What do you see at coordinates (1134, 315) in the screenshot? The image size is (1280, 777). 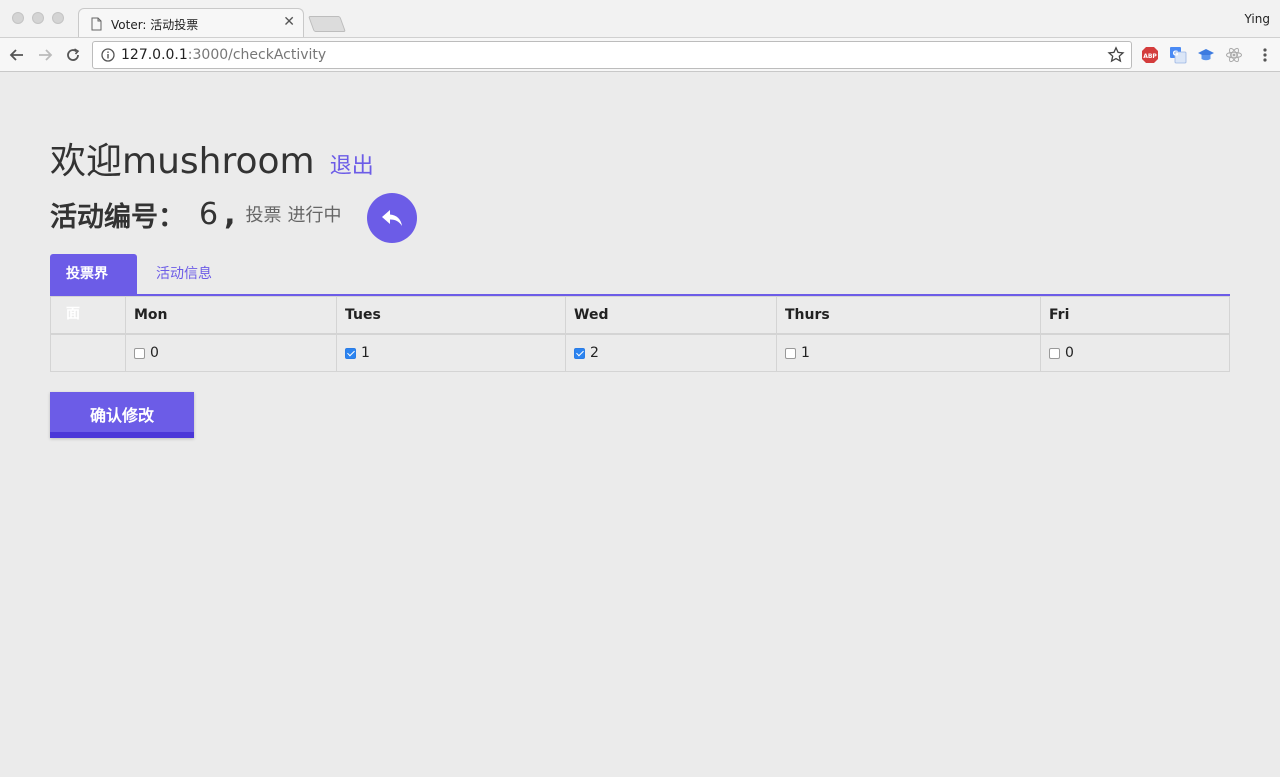 I see `table-header-fri: Fri` at bounding box center [1134, 315].